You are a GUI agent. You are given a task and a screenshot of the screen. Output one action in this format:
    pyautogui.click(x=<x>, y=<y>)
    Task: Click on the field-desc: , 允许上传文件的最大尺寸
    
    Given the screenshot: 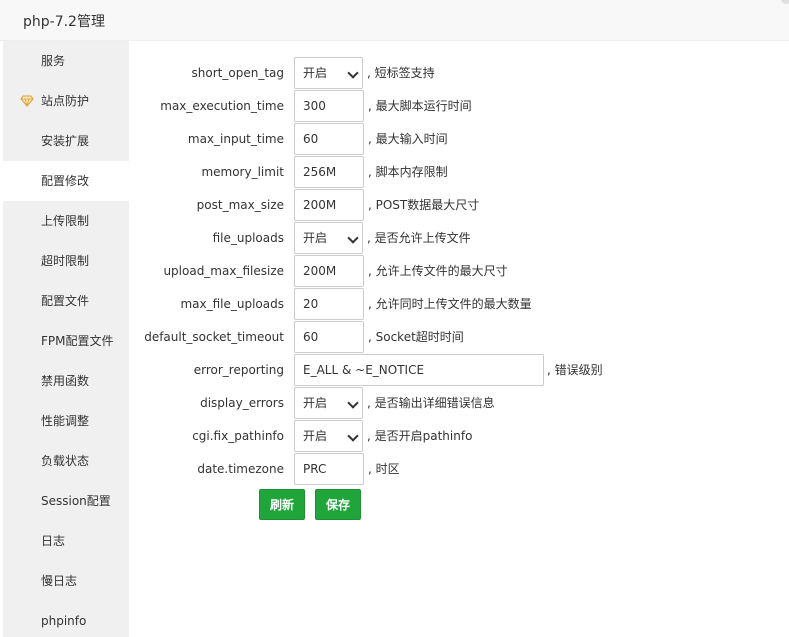 What is the action you would take?
    pyautogui.click(x=438, y=271)
    